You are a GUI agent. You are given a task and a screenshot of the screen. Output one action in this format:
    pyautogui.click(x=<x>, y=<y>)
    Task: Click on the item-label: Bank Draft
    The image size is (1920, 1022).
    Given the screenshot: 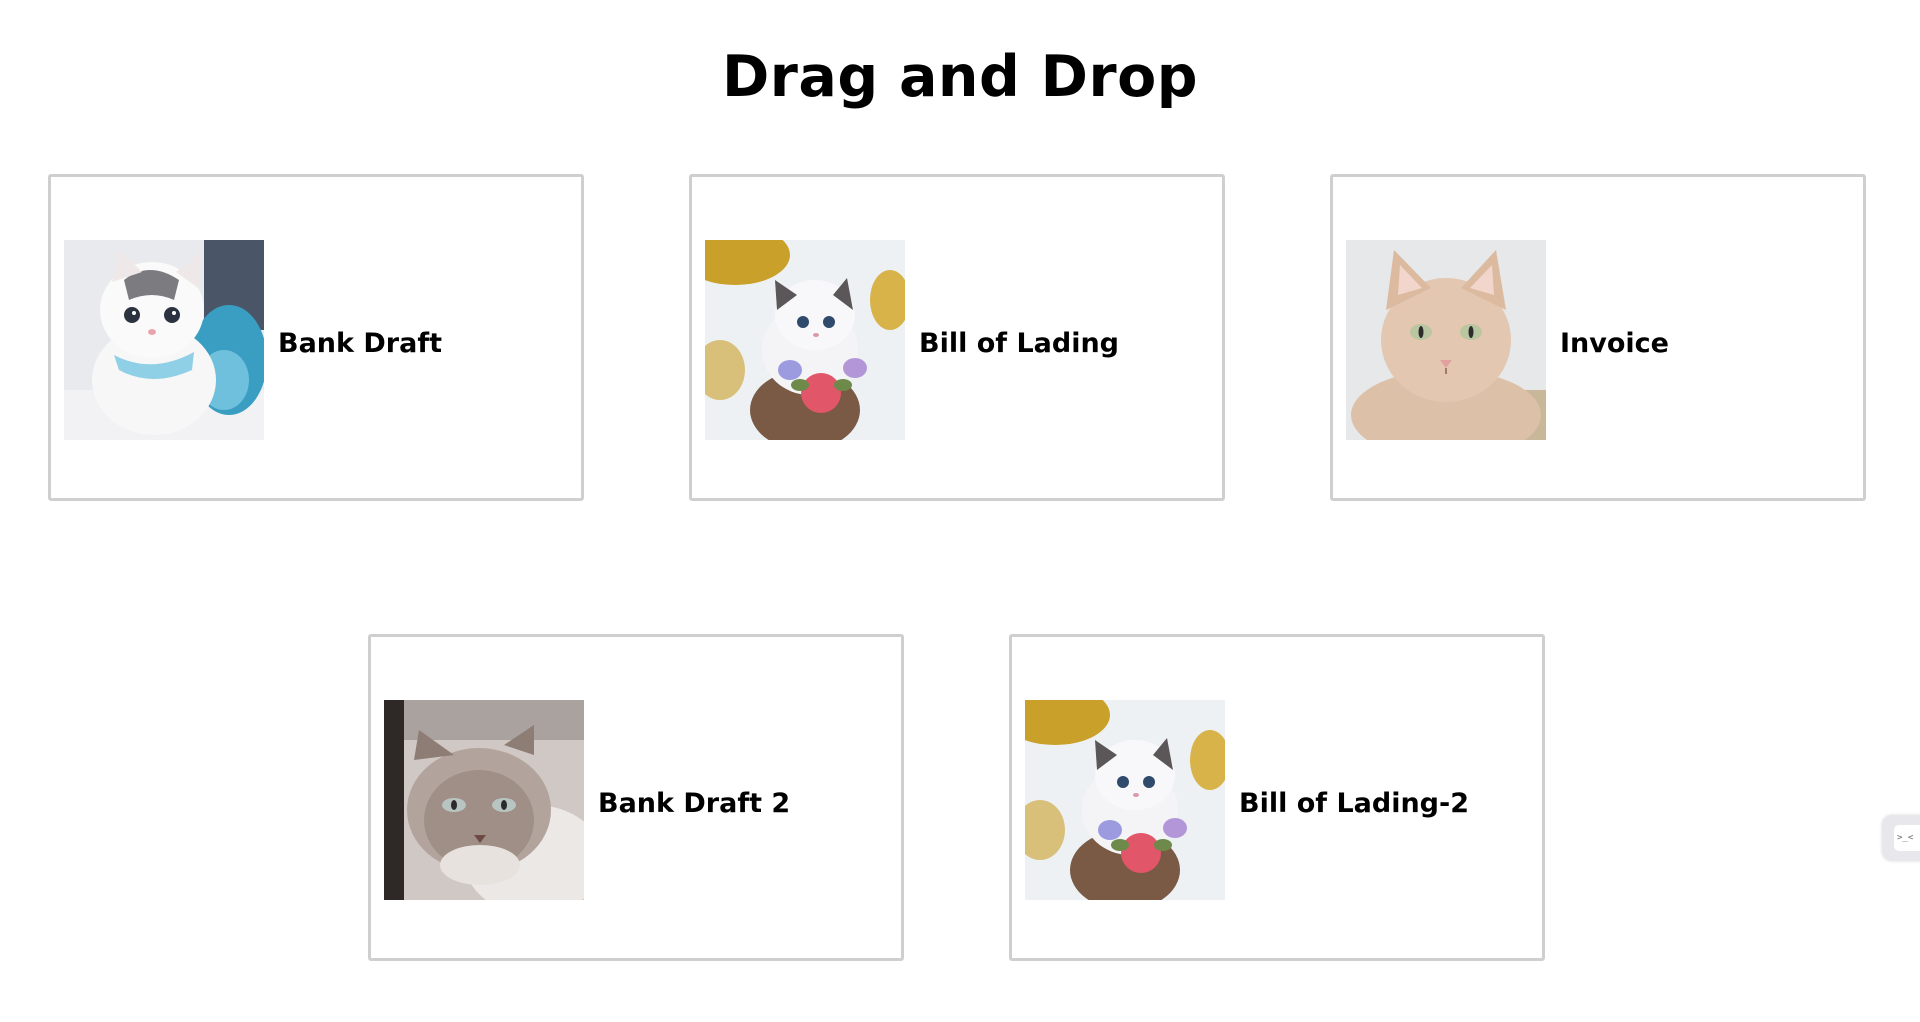 What is the action you would take?
    pyautogui.click(x=360, y=343)
    